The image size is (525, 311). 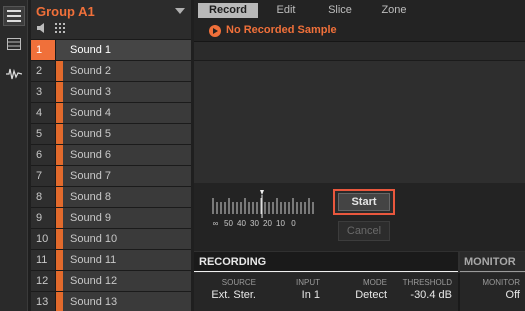 What do you see at coordinates (359, 217) in the screenshot?
I see `record-controls: ∞ 50 40 30 20 10 0 Start Cancel` at bounding box center [359, 217].